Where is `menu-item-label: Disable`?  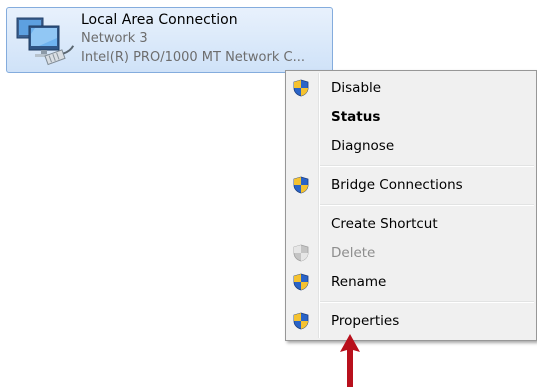 menu-item-label: Disable is located at coordinates (356, 88).